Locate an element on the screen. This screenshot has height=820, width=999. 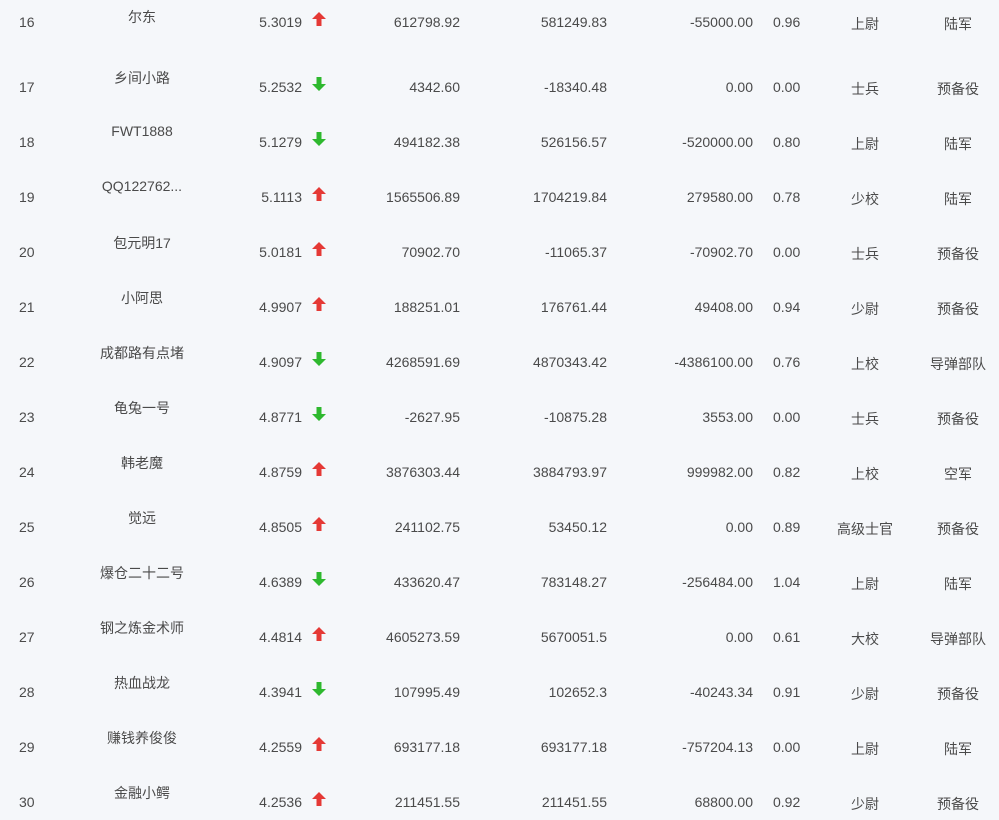
rank-number: 23 is located at coordinates (27, 417).